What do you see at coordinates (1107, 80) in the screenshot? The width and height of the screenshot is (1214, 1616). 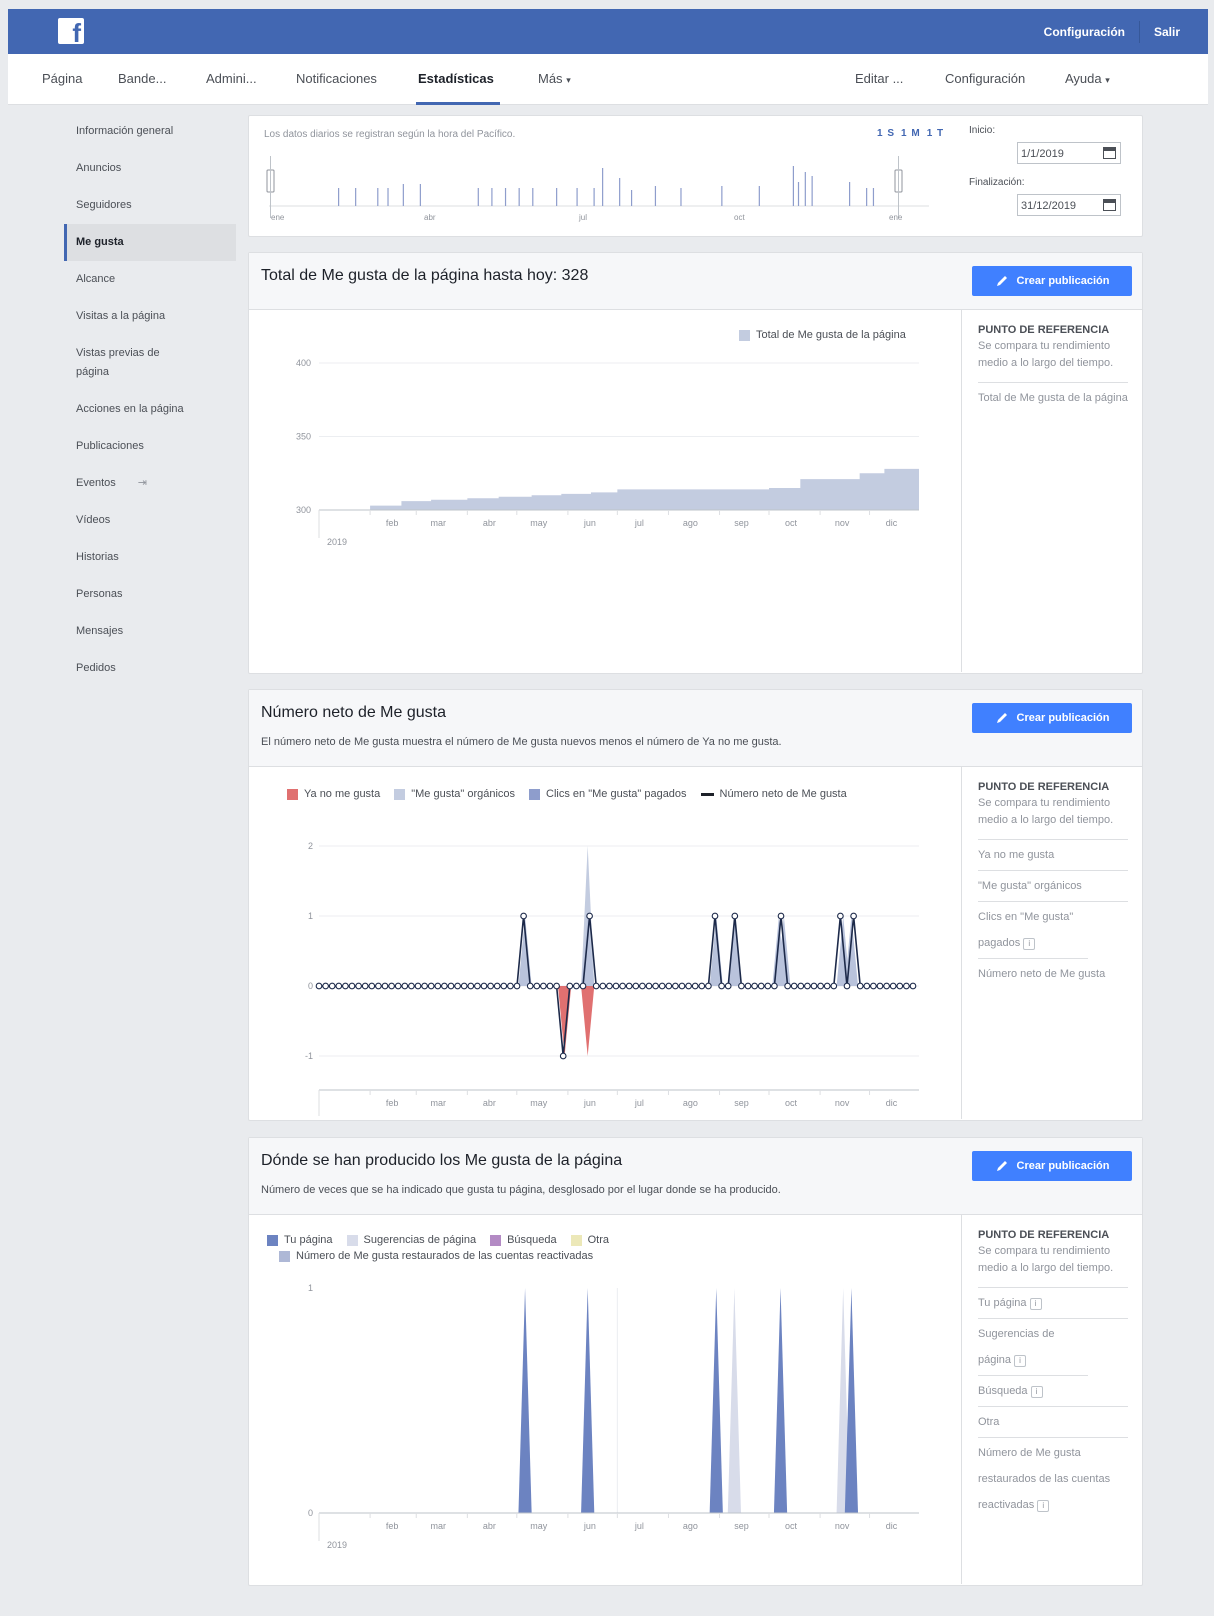 I see `chevron-down-icon: ▾` at bounding box center [1107, 80].